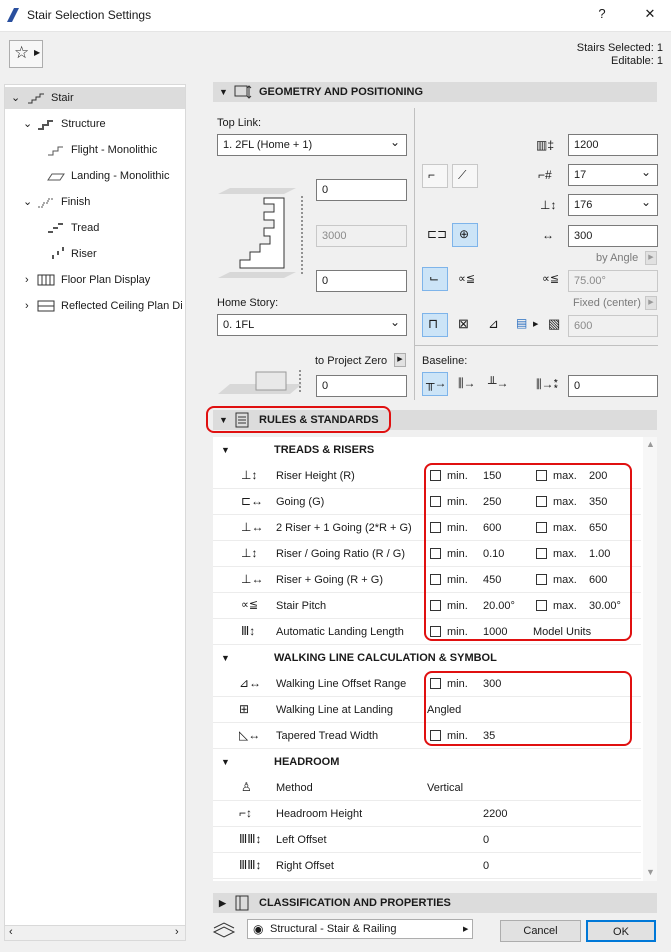  I want to click on pitch-mode-button: ⌙, so click(435, 279).